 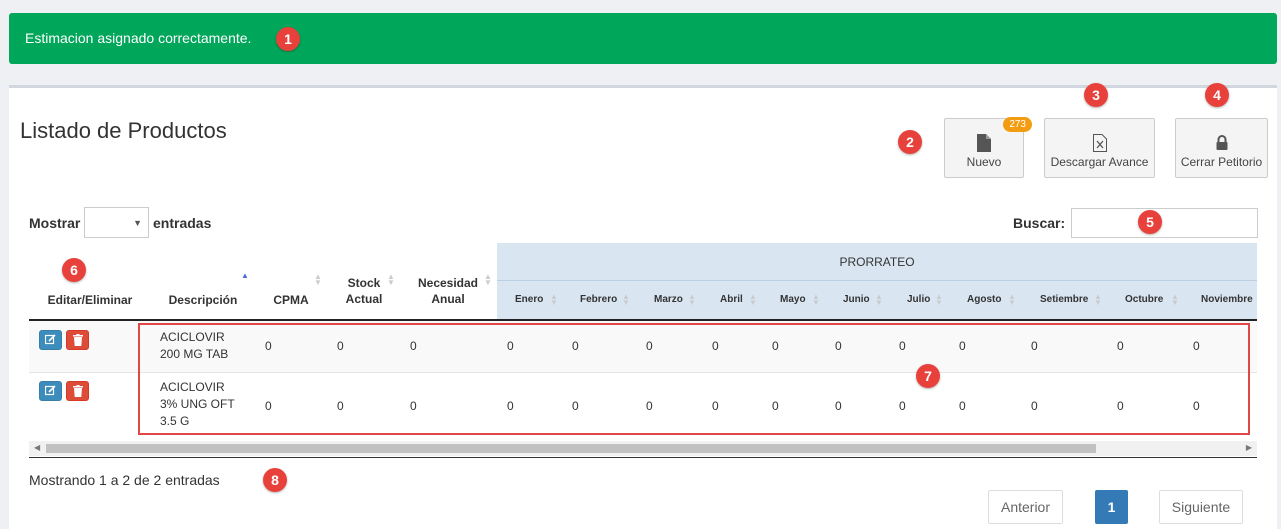 What do you see at coordinates (1201, 507) in the screenshot?
I see `next-page-button: Siguiente` at bounding box center [1201, 507].